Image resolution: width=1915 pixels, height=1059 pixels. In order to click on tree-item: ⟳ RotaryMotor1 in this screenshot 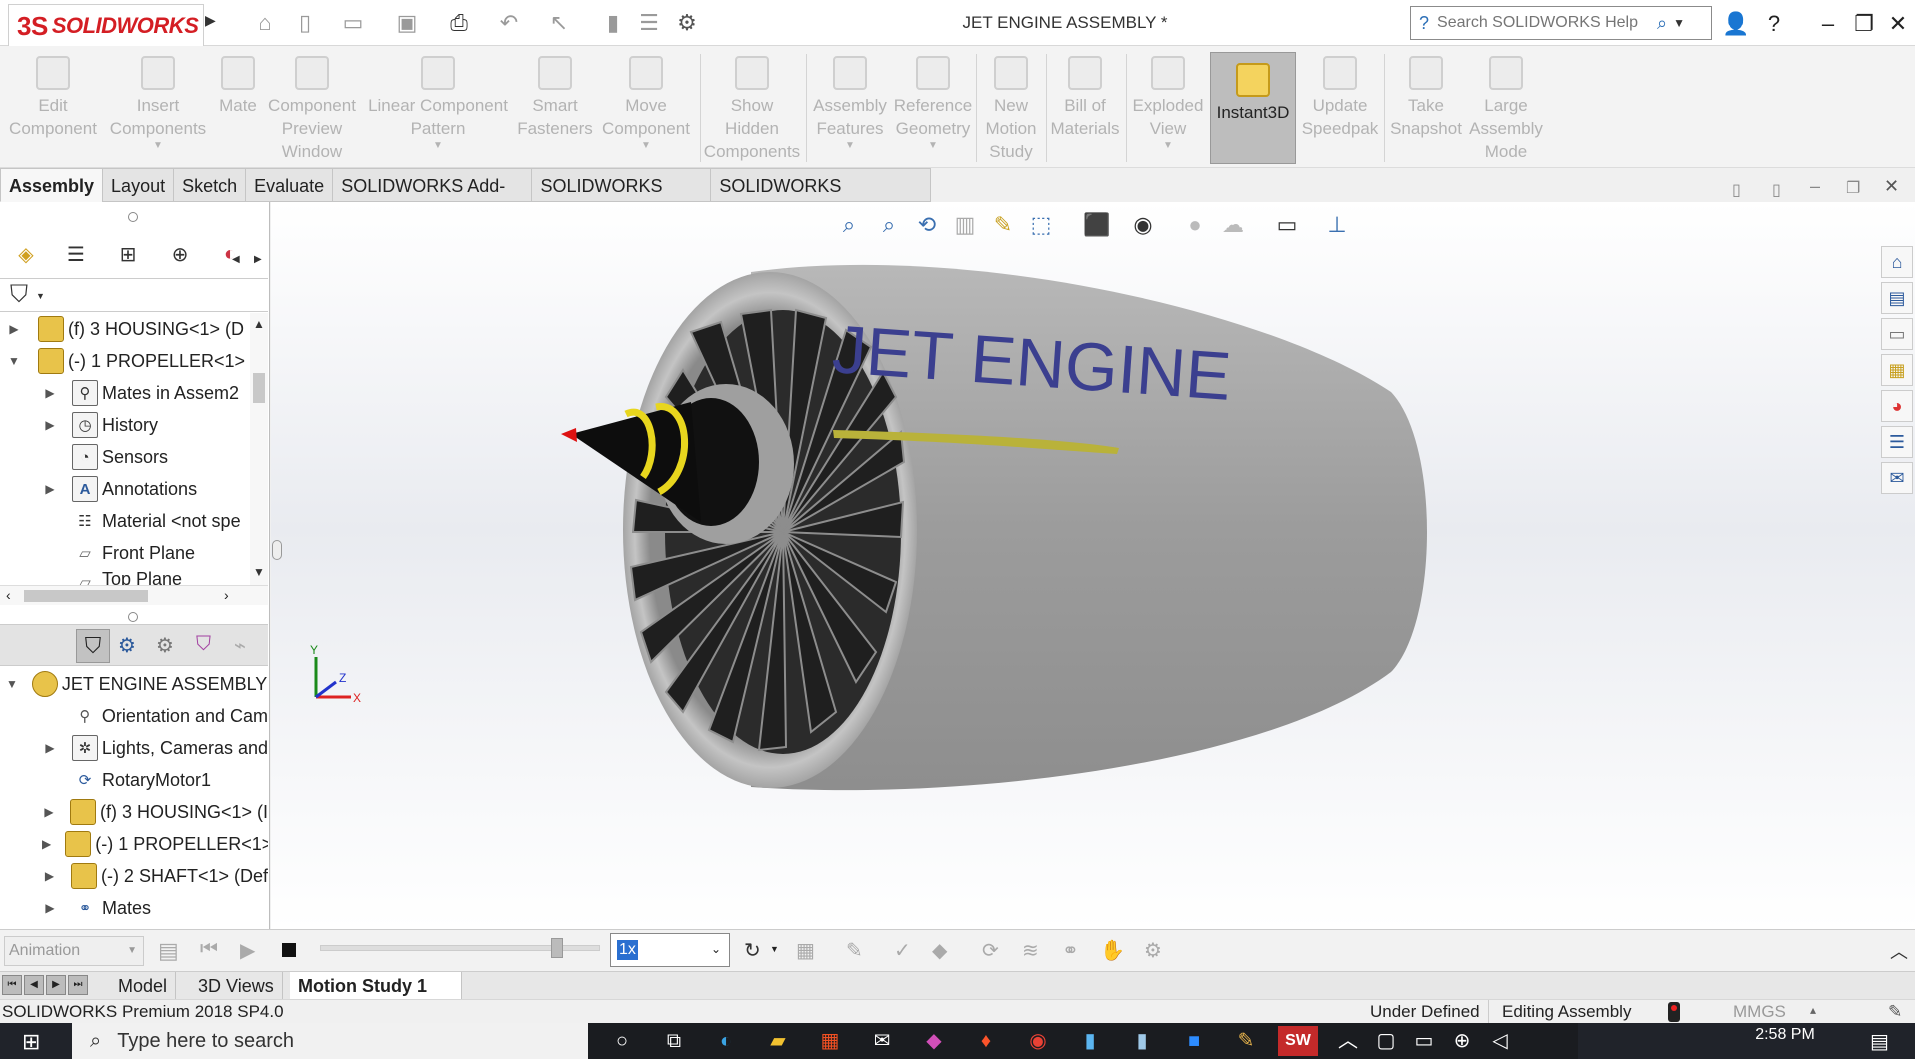, I will do `click(134, 780)`.